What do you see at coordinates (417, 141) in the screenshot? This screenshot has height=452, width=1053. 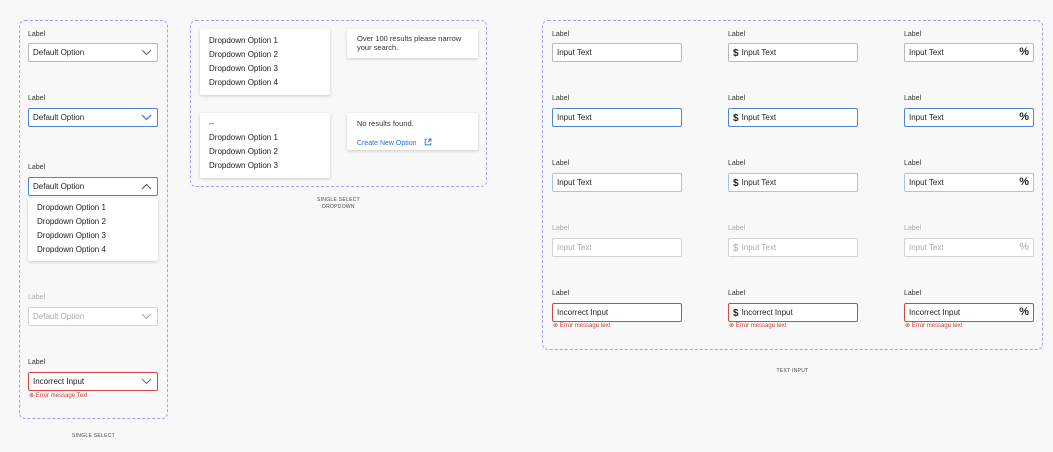 I see `create-option-link: Create New Option` at bounding box center [417, 141].